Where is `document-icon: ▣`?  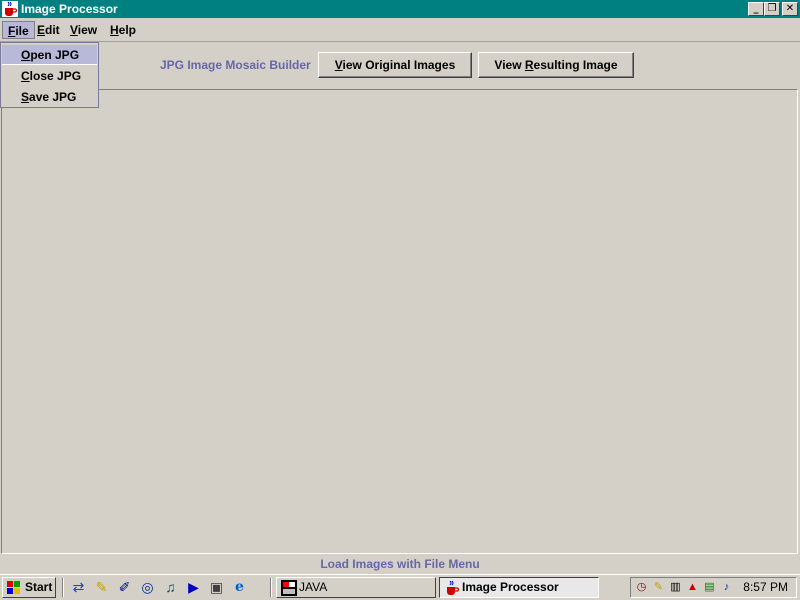 document-icon: ▣ is located at coordinates (216, 587).